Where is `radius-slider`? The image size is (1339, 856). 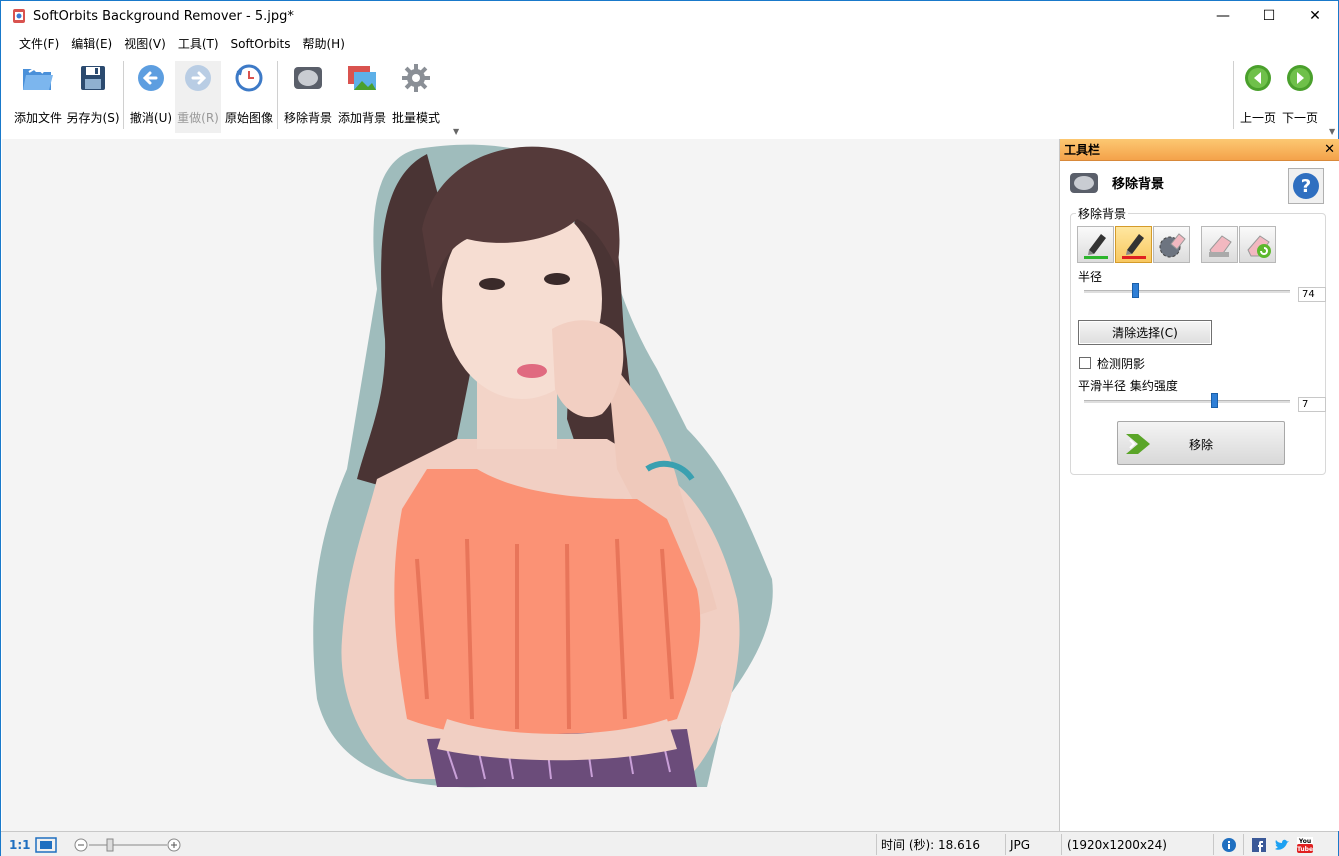
radius-slider is located at coordinates (1187, 291).